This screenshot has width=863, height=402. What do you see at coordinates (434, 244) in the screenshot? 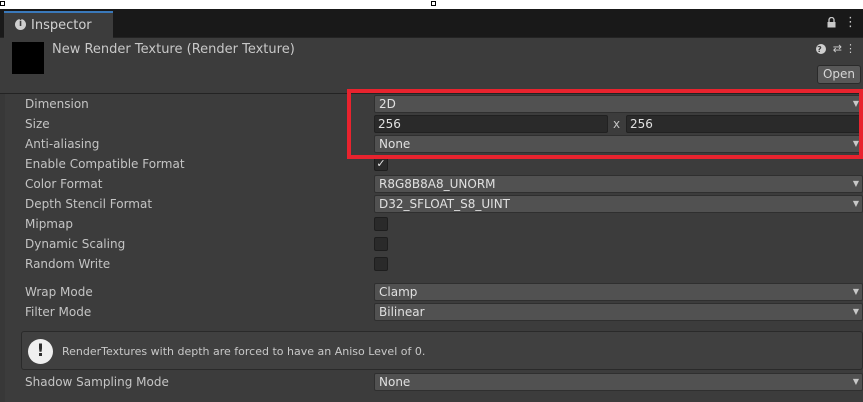
I see `row-dynamic-scaling: Dynamic Scaling` at bounding box center [434, 244].